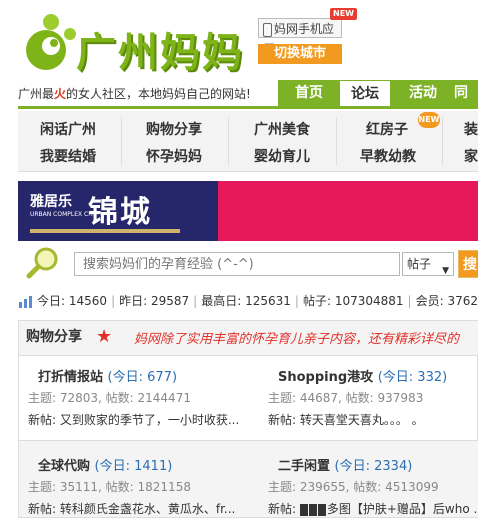  Describe the element at coordinates (237, 264) in the screenshot. I see `search-input` at that location.